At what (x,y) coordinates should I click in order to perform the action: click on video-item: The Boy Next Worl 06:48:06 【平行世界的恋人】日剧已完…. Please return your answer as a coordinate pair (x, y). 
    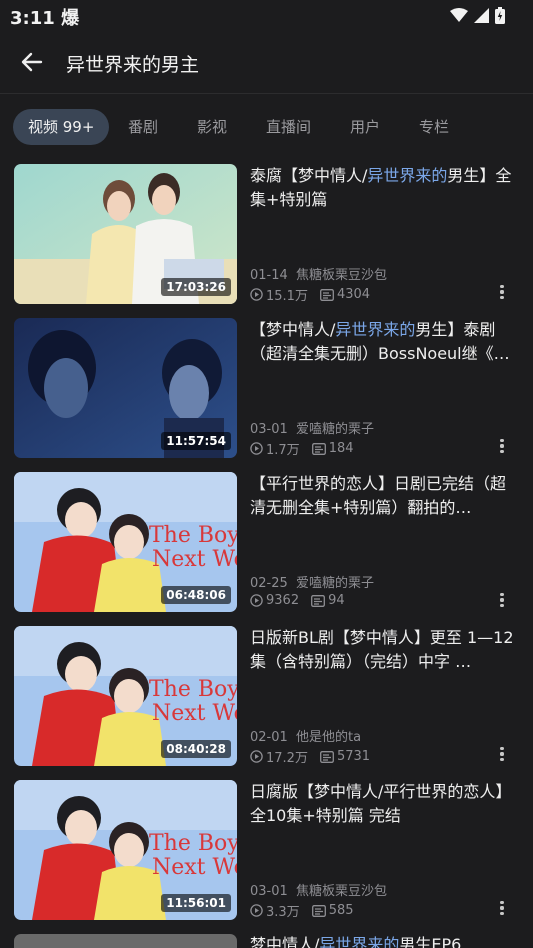
    Looking at the image, I should click on (266, 542).